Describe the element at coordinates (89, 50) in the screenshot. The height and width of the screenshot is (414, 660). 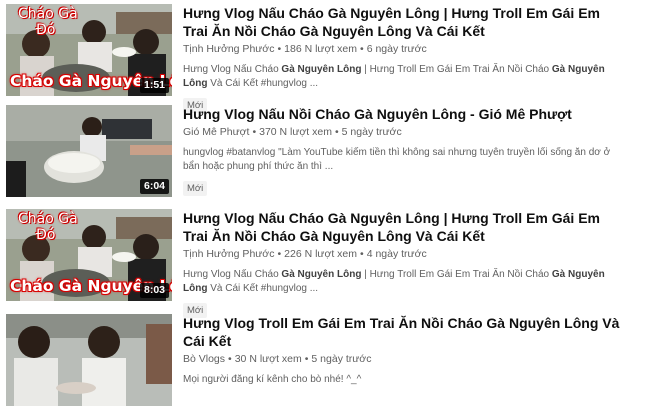
I see `video-thumbnail: Cháo Gà Đó Cháo Gà Nguyên Lông 1:51` at that location.